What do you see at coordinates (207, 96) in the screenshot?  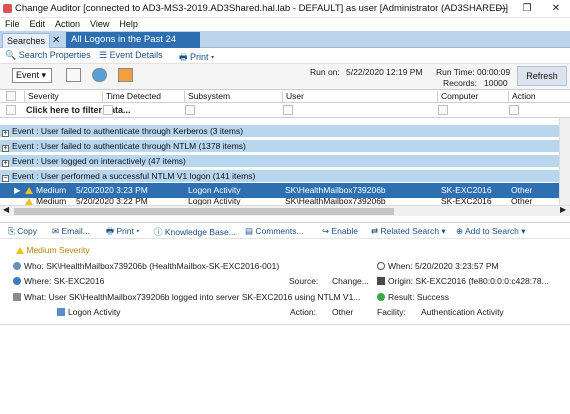 I see `col-subsystem: Subsystem` at bounding box center [207, 96].